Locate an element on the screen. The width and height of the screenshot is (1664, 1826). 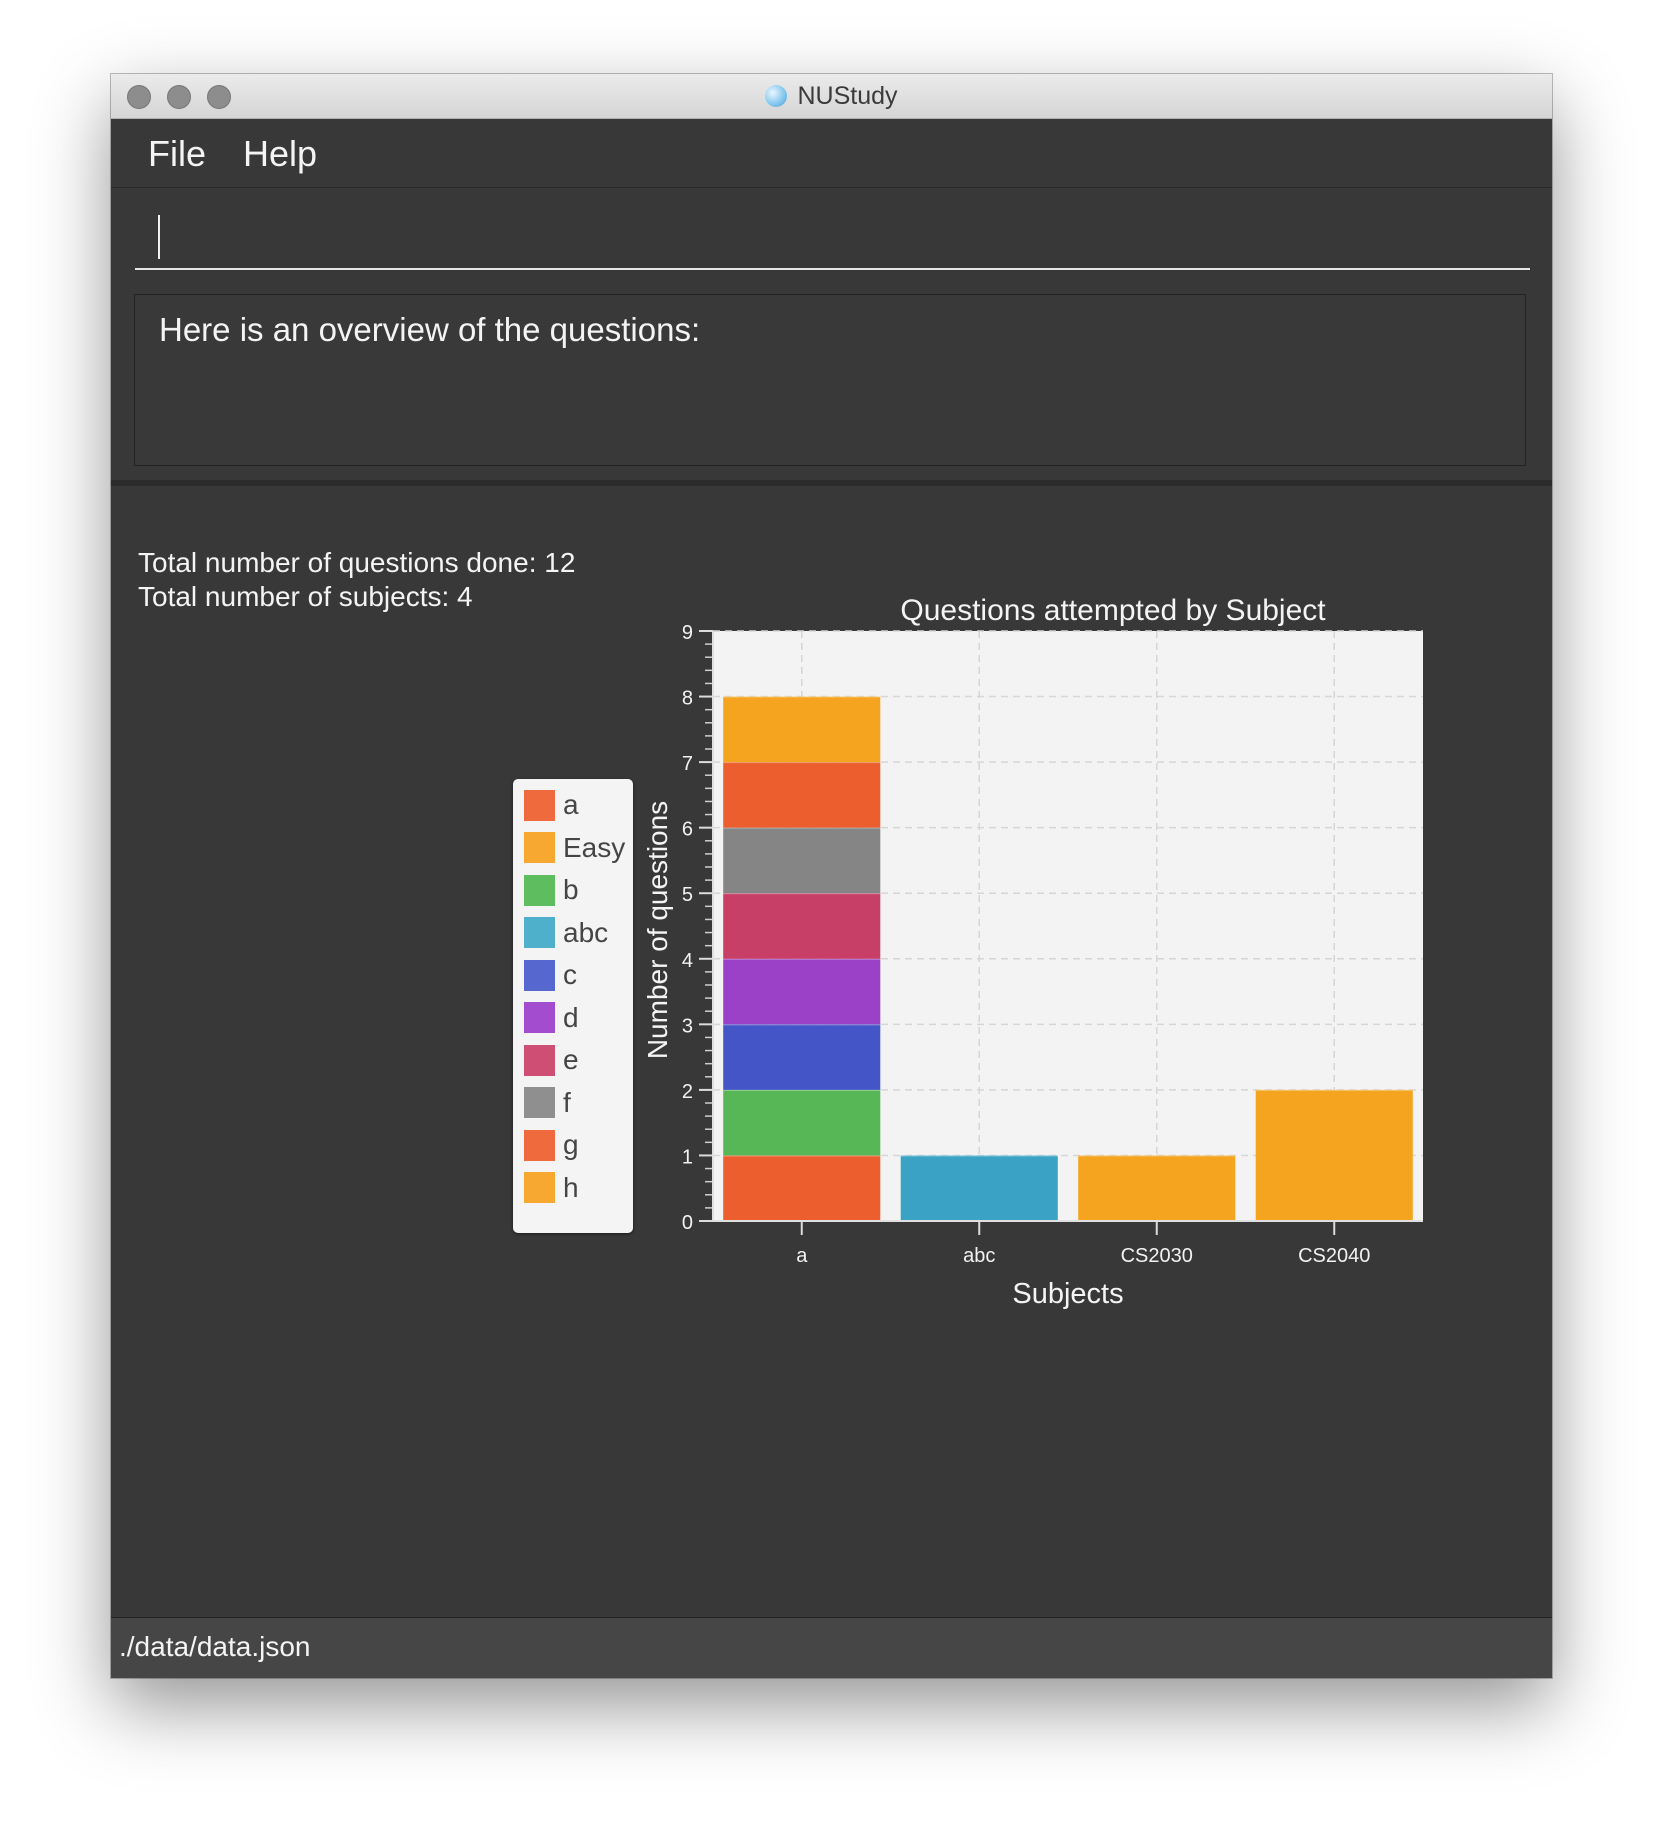
legend-item: d is located at coordinates (551, 1018).